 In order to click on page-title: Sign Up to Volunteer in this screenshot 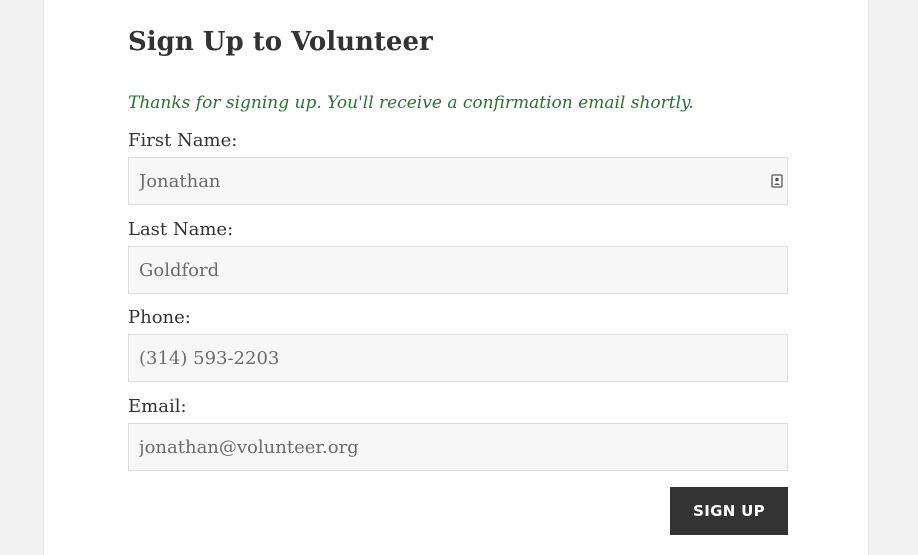, I will do `click(280, 42)`.